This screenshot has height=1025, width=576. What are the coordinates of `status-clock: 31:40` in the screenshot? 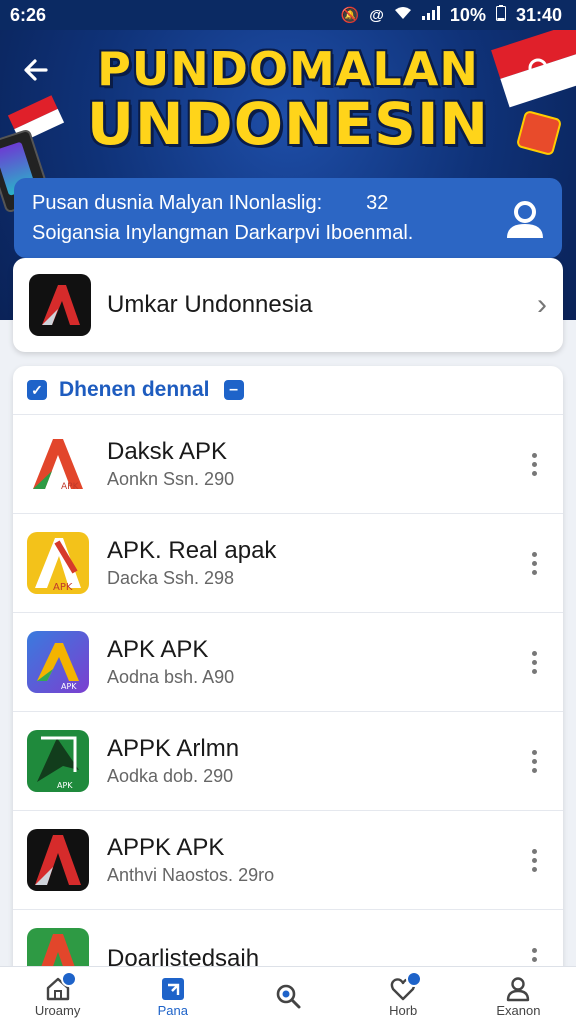 It's located at (538, 14).